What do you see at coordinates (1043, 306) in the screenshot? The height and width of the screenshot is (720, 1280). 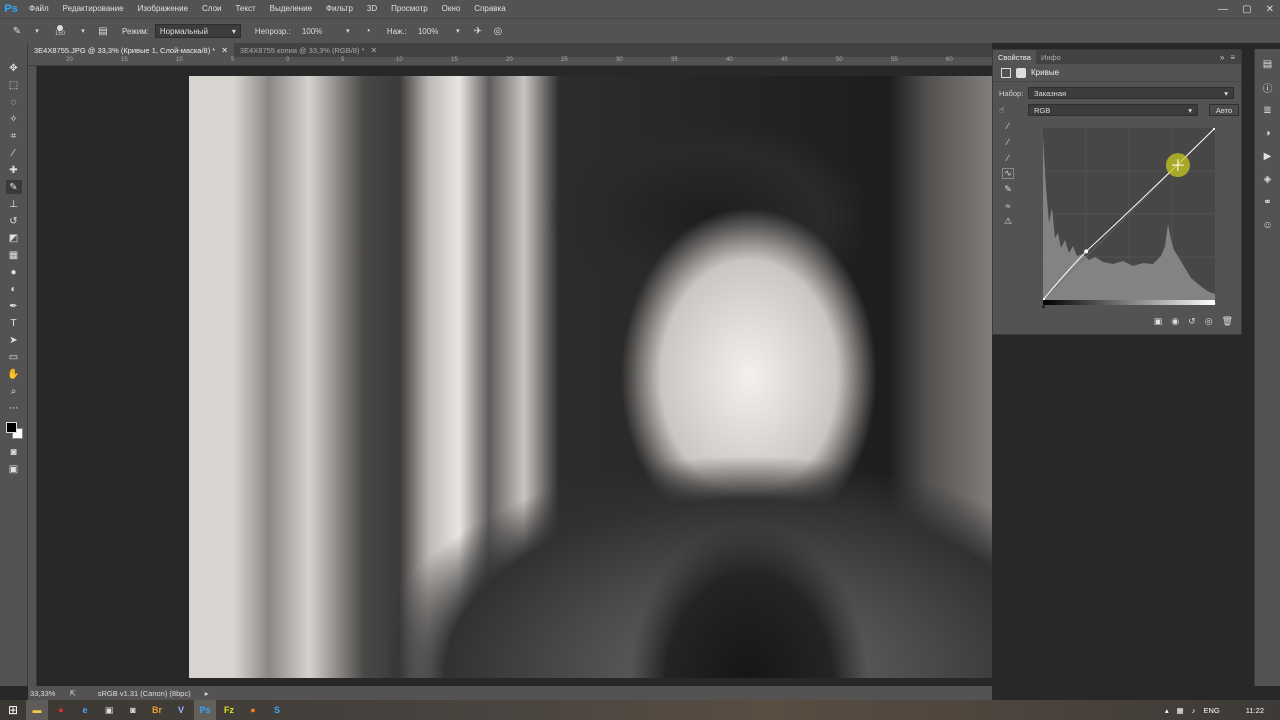 I see `black-slider-icon: ▲` at bounding box center [1043, 306].